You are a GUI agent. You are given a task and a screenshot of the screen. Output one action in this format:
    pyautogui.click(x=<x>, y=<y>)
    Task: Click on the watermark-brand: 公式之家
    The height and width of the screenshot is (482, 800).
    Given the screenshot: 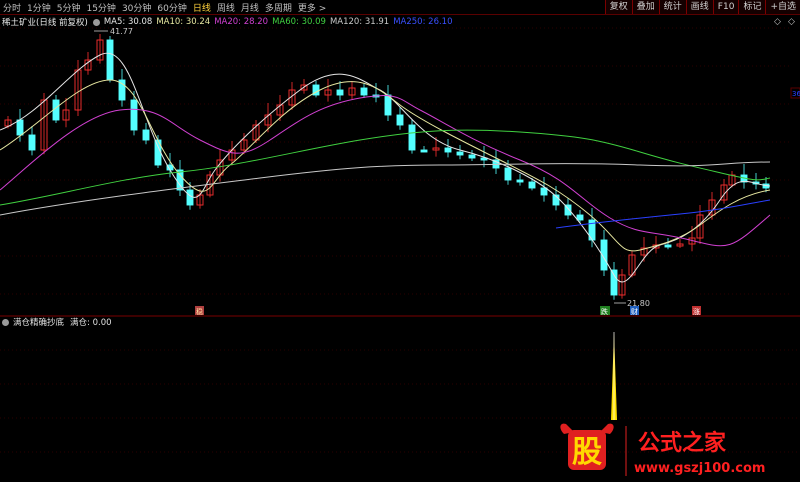 What is the action you would take?
    pyautogui.click(x=682, y=443)
    